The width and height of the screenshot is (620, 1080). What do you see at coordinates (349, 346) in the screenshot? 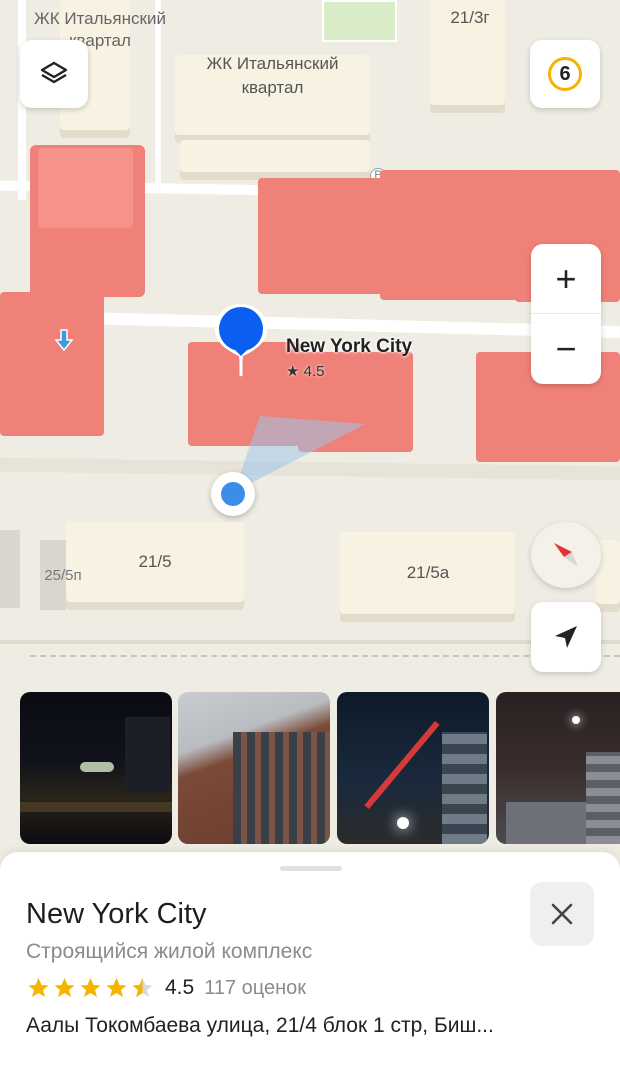
I see `pin-name: New York City` at bounding box center [349, 346].